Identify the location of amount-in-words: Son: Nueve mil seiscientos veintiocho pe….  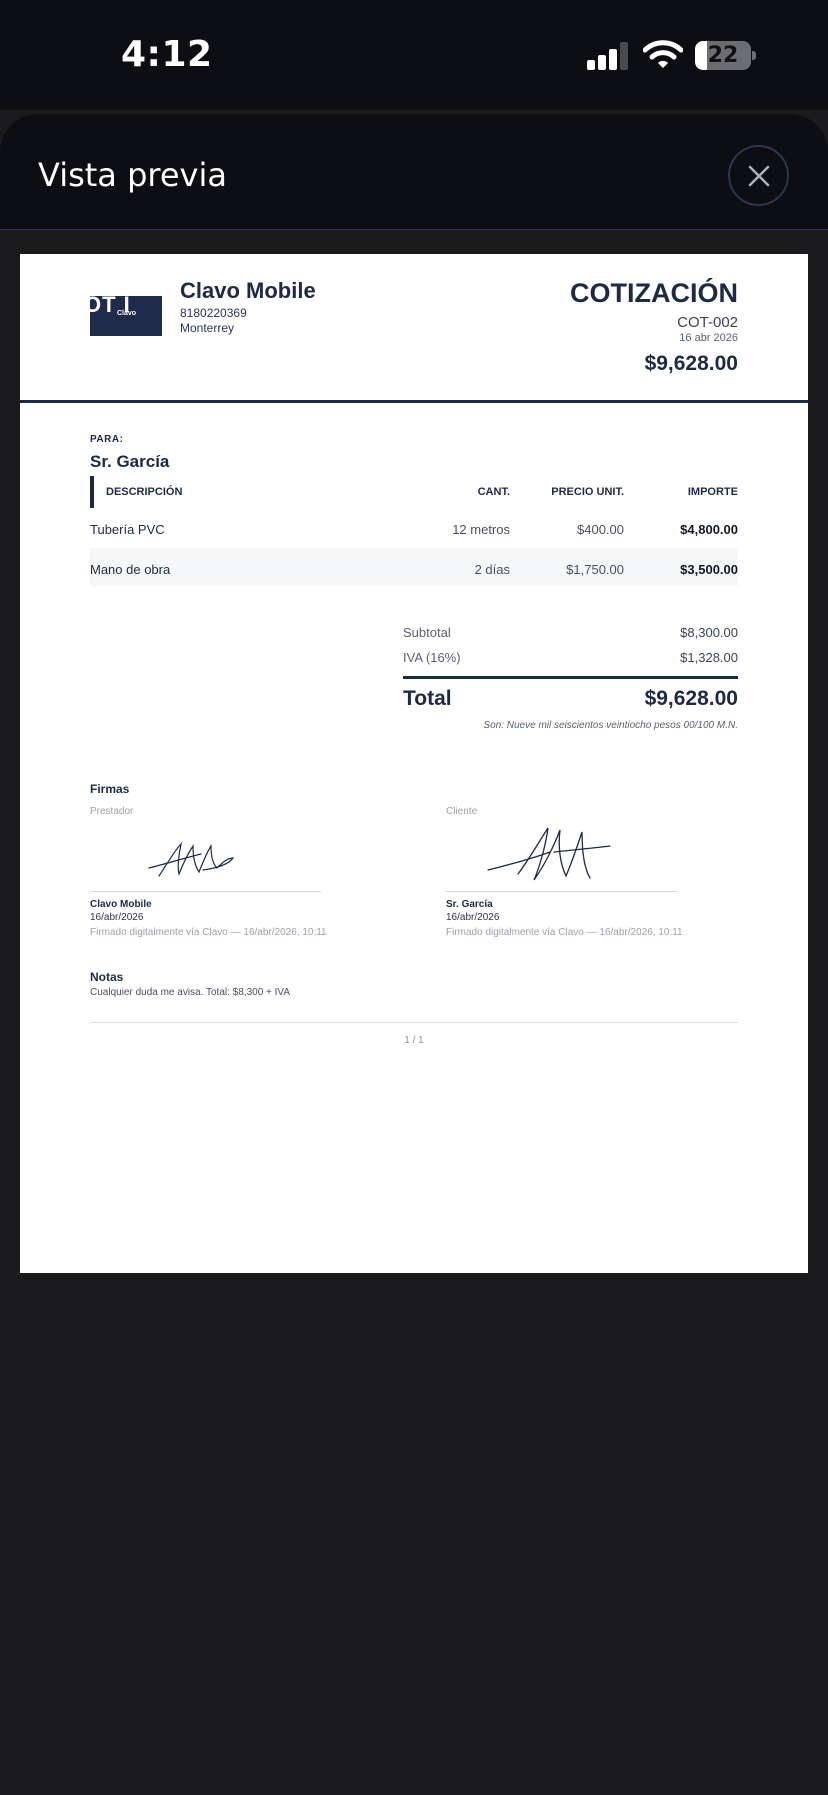
(610, 725).